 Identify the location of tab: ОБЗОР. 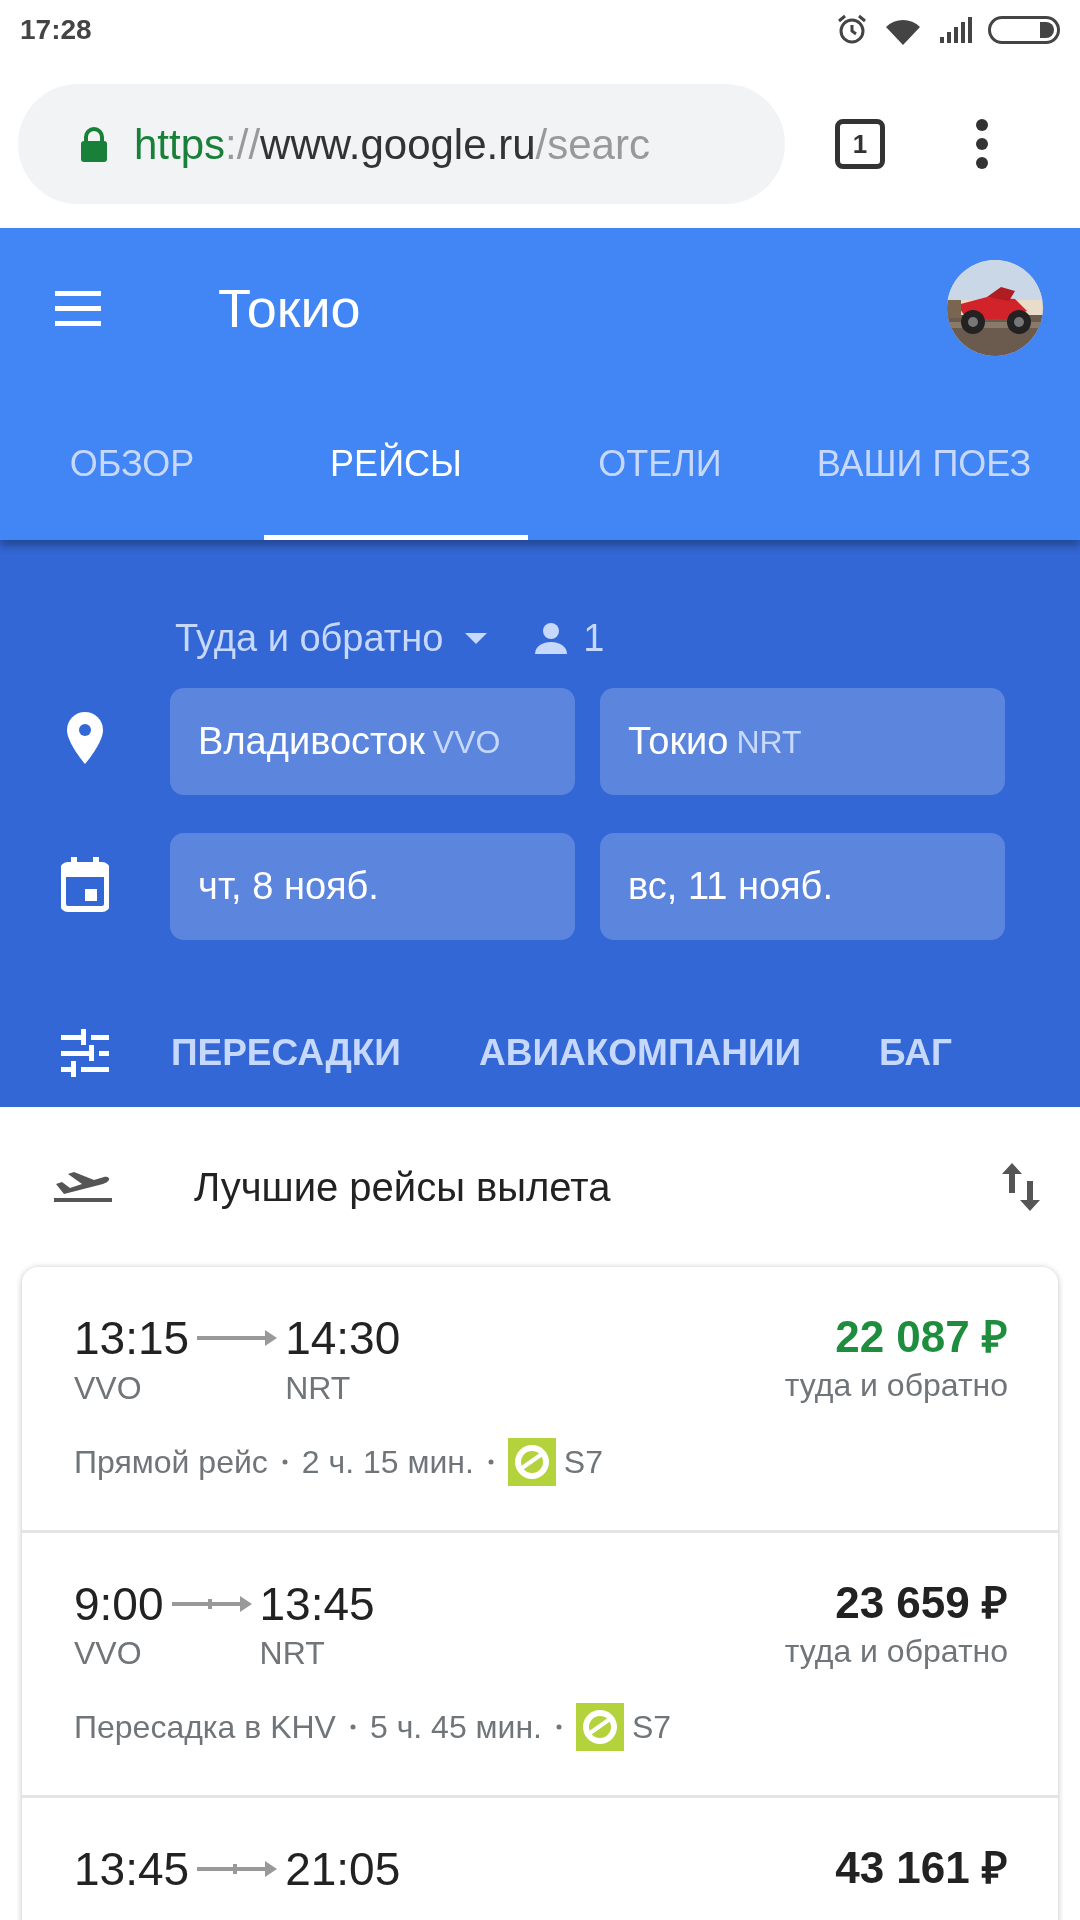
(132, 464).